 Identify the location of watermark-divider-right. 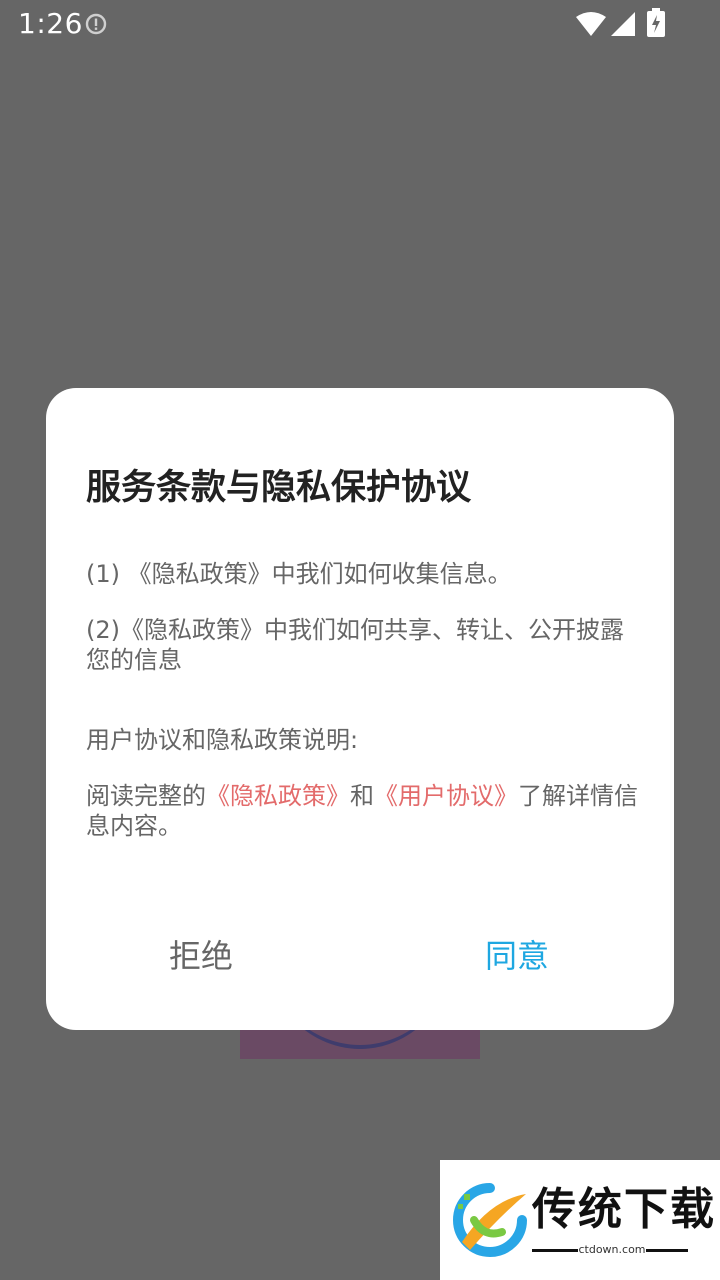
(667, 1250).